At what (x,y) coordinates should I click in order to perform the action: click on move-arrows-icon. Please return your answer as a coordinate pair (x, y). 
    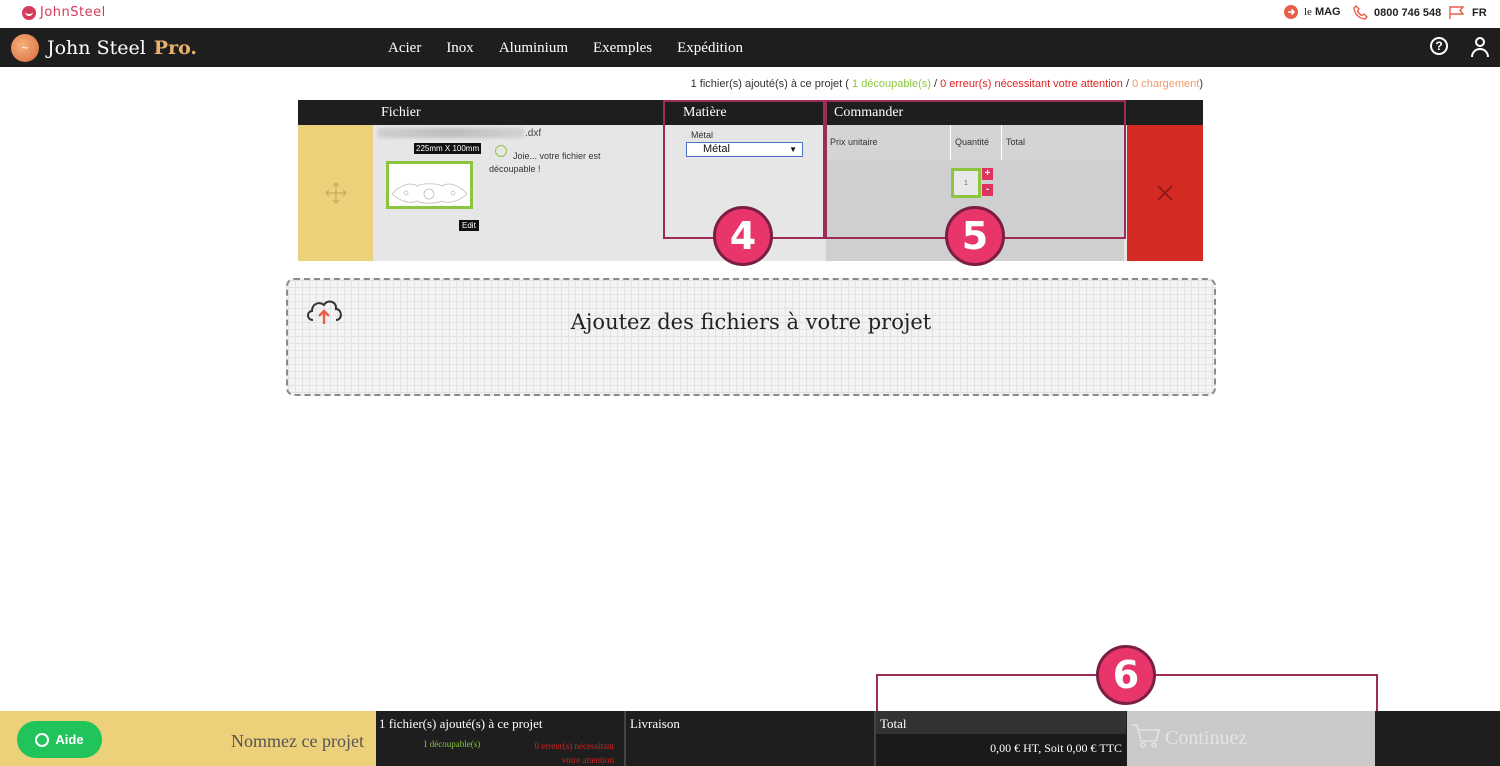
    Looking at the image, I should click on (335, 193).